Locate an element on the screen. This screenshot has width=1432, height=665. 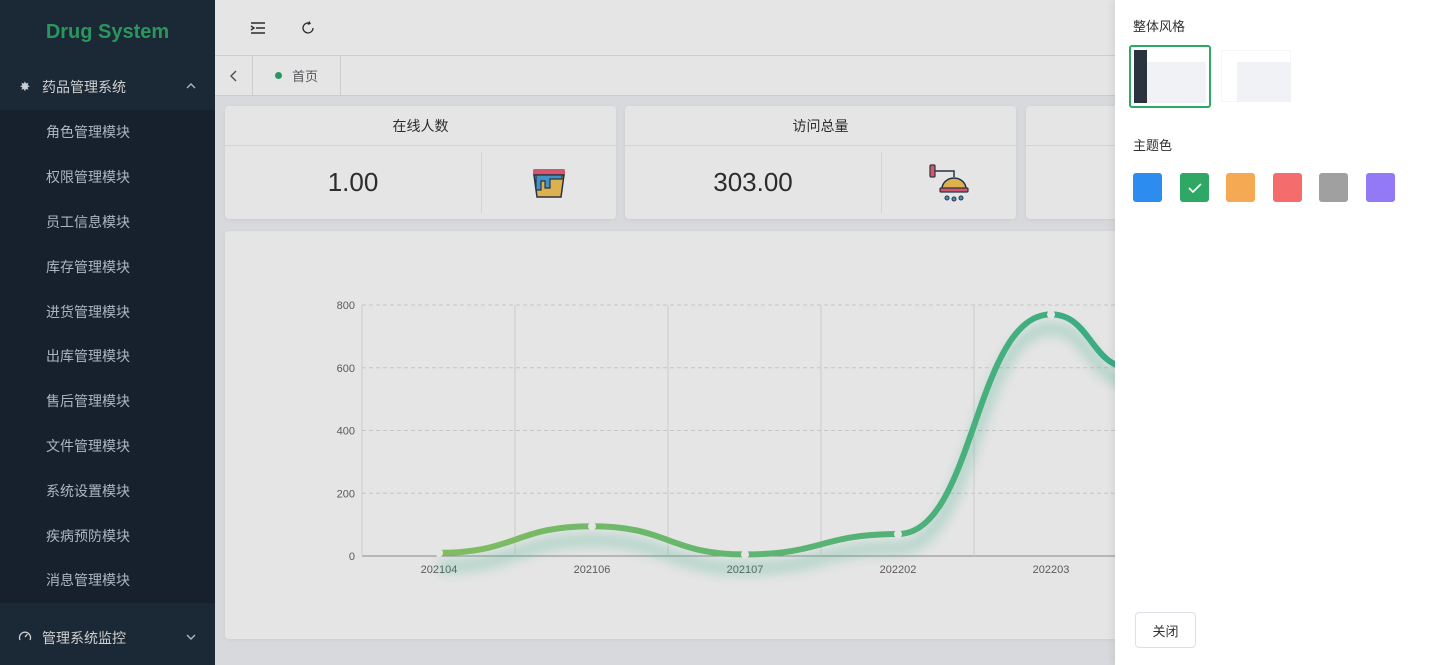
theme-swatch-purple is located at coordinates (1380, 187).